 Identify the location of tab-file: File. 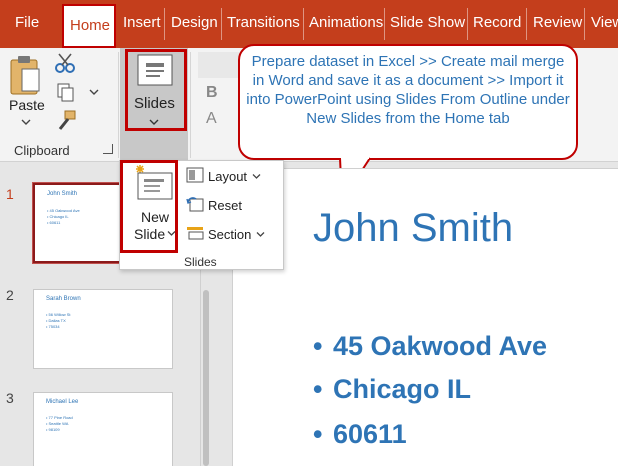
(27, 22).